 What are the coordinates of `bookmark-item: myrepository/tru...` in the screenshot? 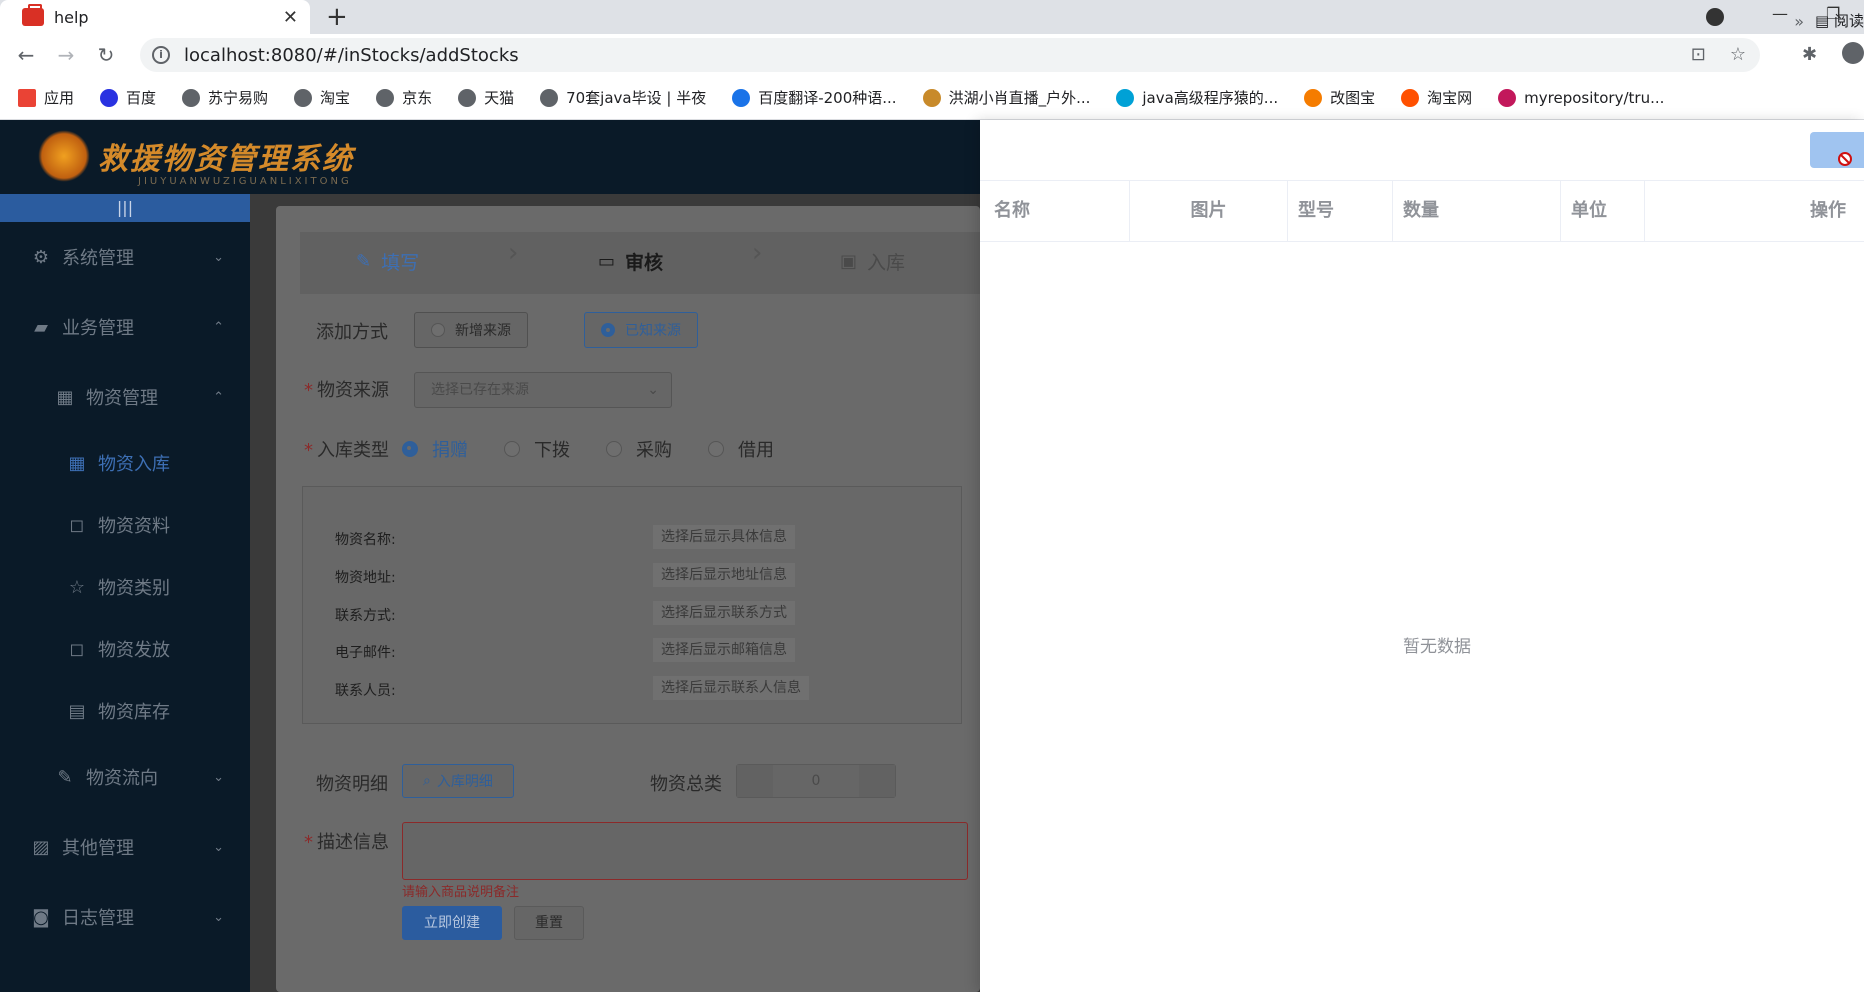 It's located at (1581, 97).